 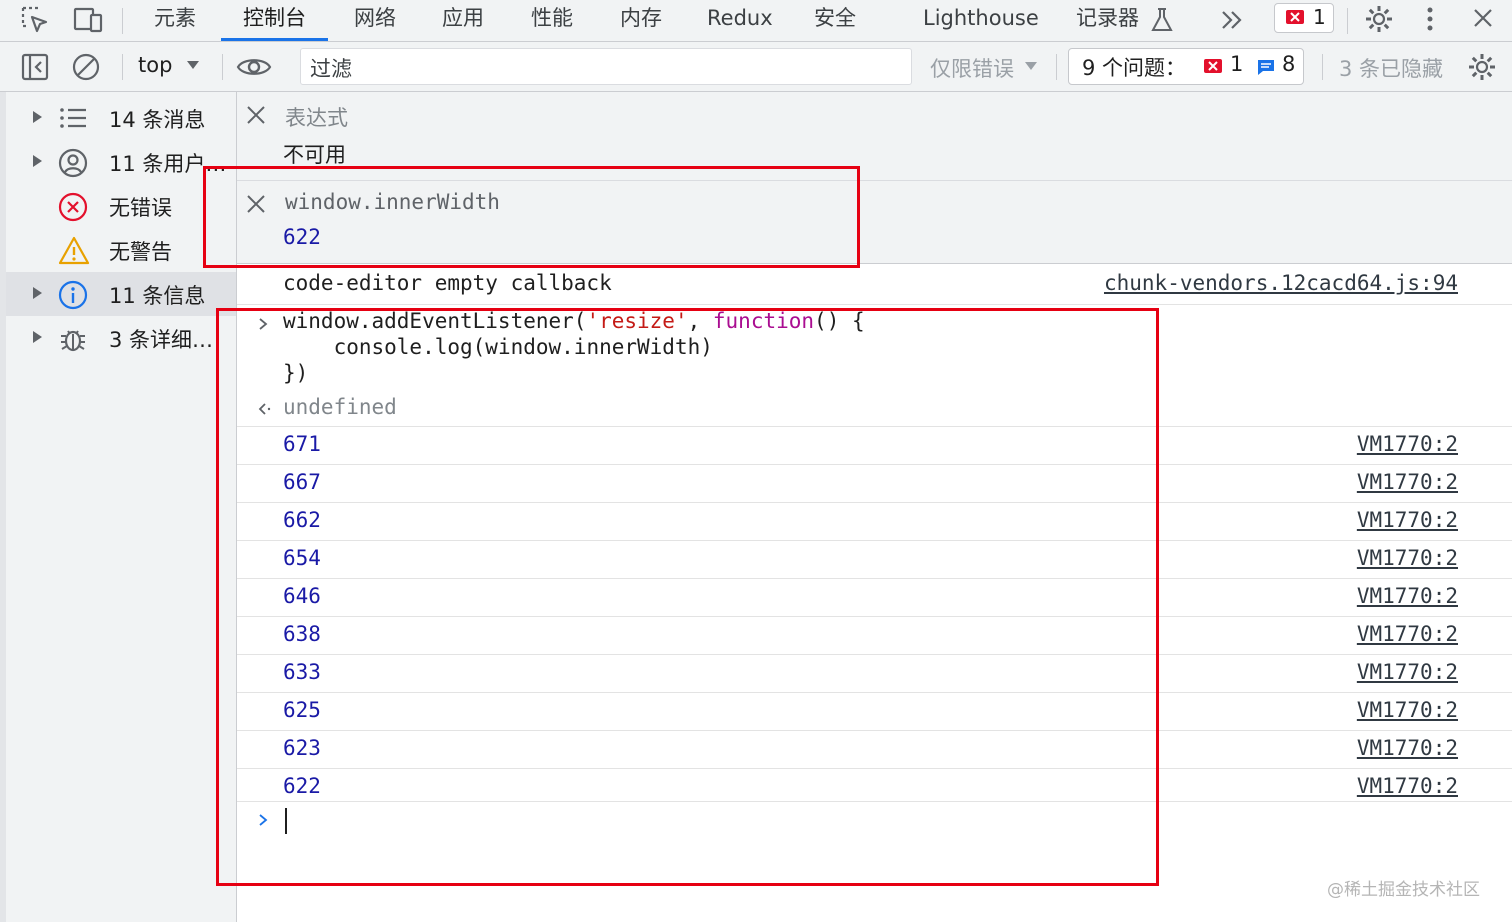 I want to click on context-label: top, so click(x=155, y=65).